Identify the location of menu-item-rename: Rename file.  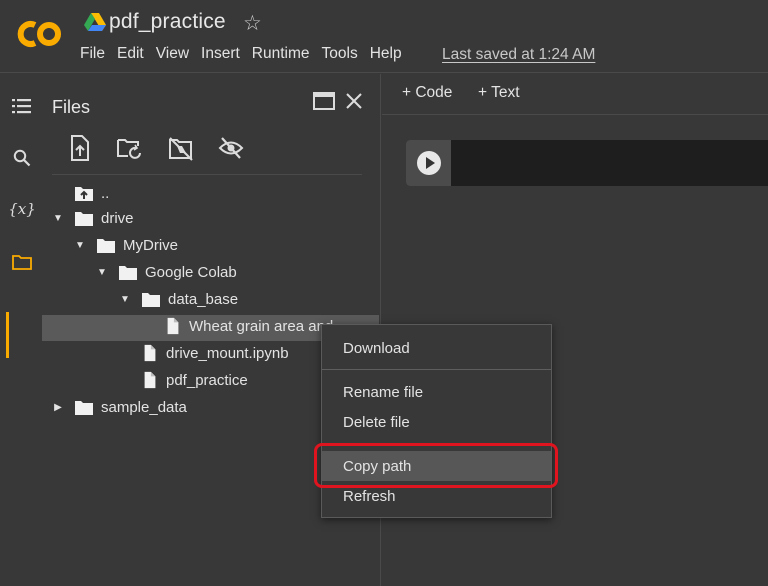
(436, 392).